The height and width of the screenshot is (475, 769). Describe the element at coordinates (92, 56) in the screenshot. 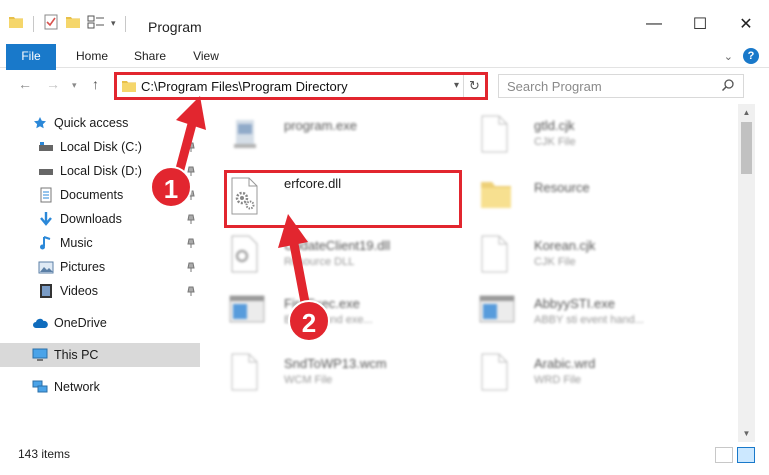

I see `tab-home: Home` at that location.